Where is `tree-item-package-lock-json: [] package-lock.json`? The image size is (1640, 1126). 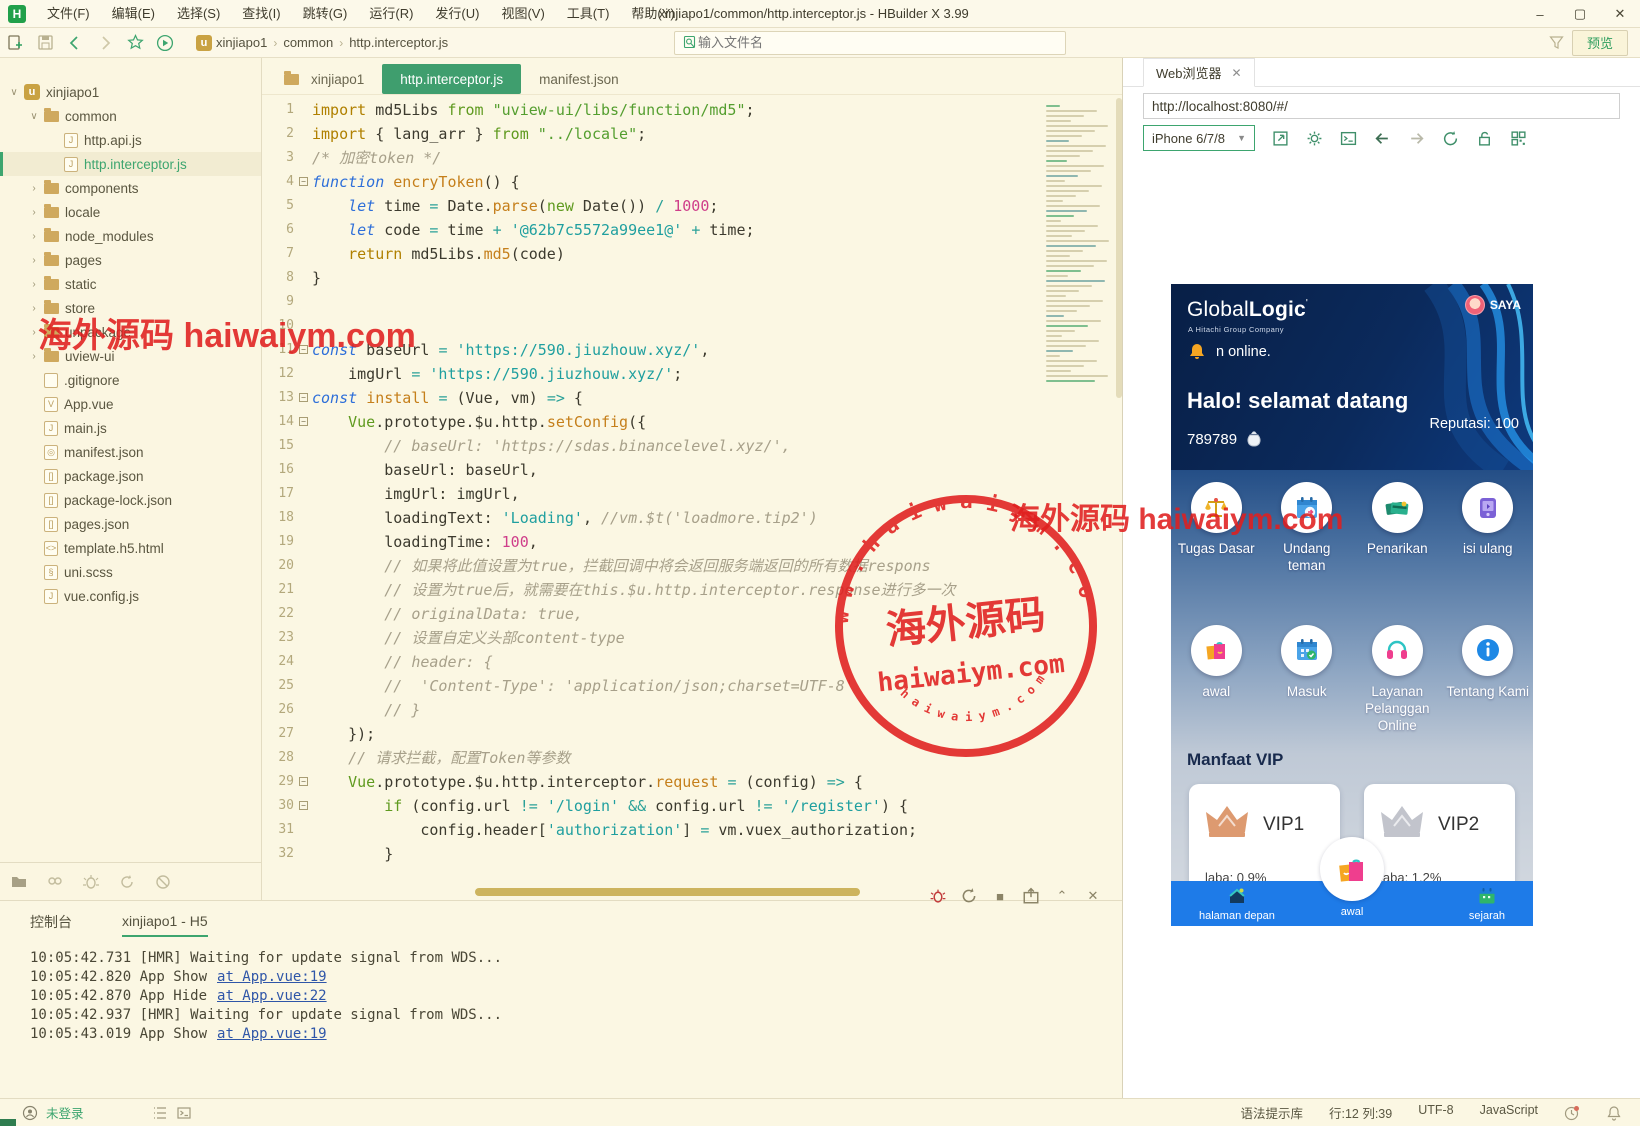 tree-item-package-lock-json: [] package-lock.json is located at coordinates (130, 500).